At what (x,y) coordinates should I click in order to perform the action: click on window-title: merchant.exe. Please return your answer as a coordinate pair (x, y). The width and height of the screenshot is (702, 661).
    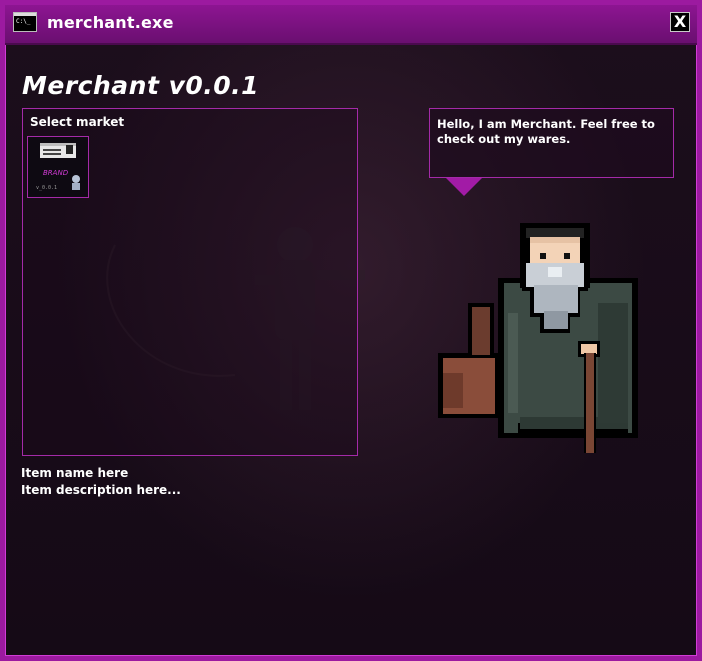
    Looking at the image, I should click on (110, 22).